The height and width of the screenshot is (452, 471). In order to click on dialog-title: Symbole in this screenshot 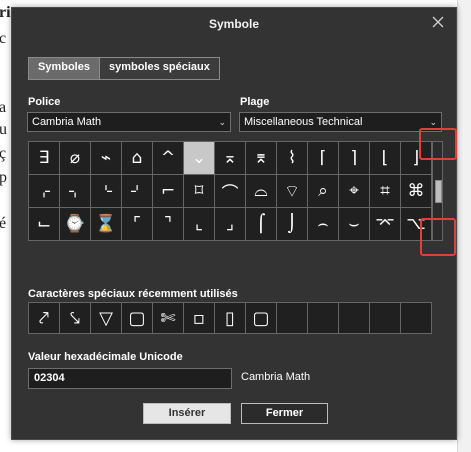, I will do `click(233, 24)`.